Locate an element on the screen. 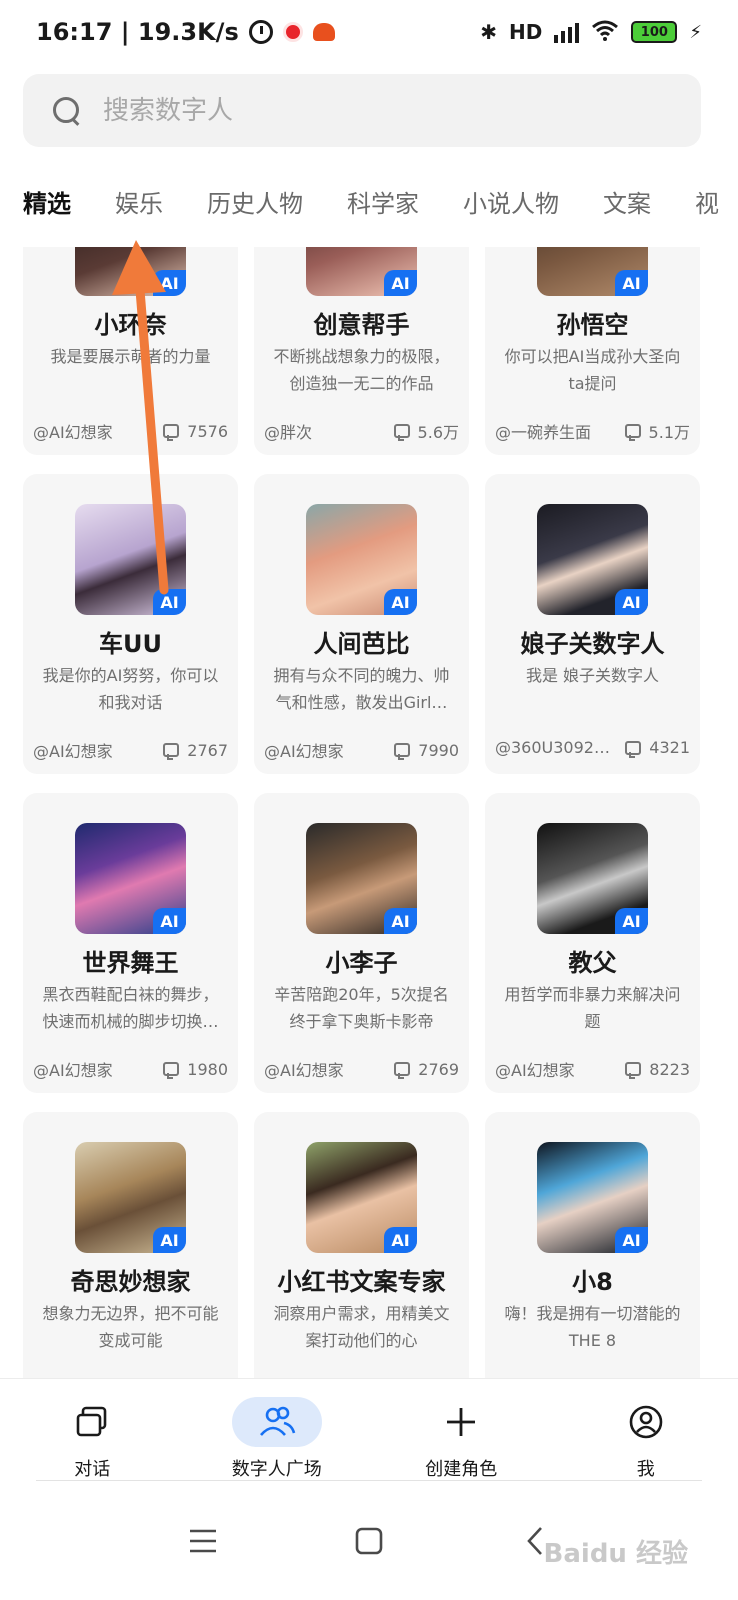 This screenshot has width=738, height=1600. alarm-icon is located at coordinates (260, 32).